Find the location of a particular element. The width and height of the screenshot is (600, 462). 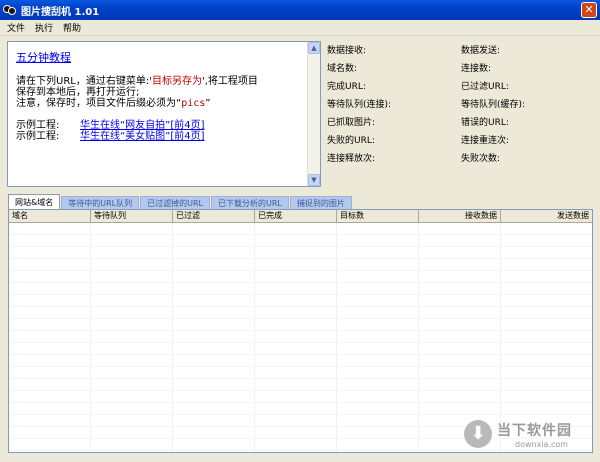

stat-queue-connect: 等待队列(连接): is located at coordinates (359, 105).